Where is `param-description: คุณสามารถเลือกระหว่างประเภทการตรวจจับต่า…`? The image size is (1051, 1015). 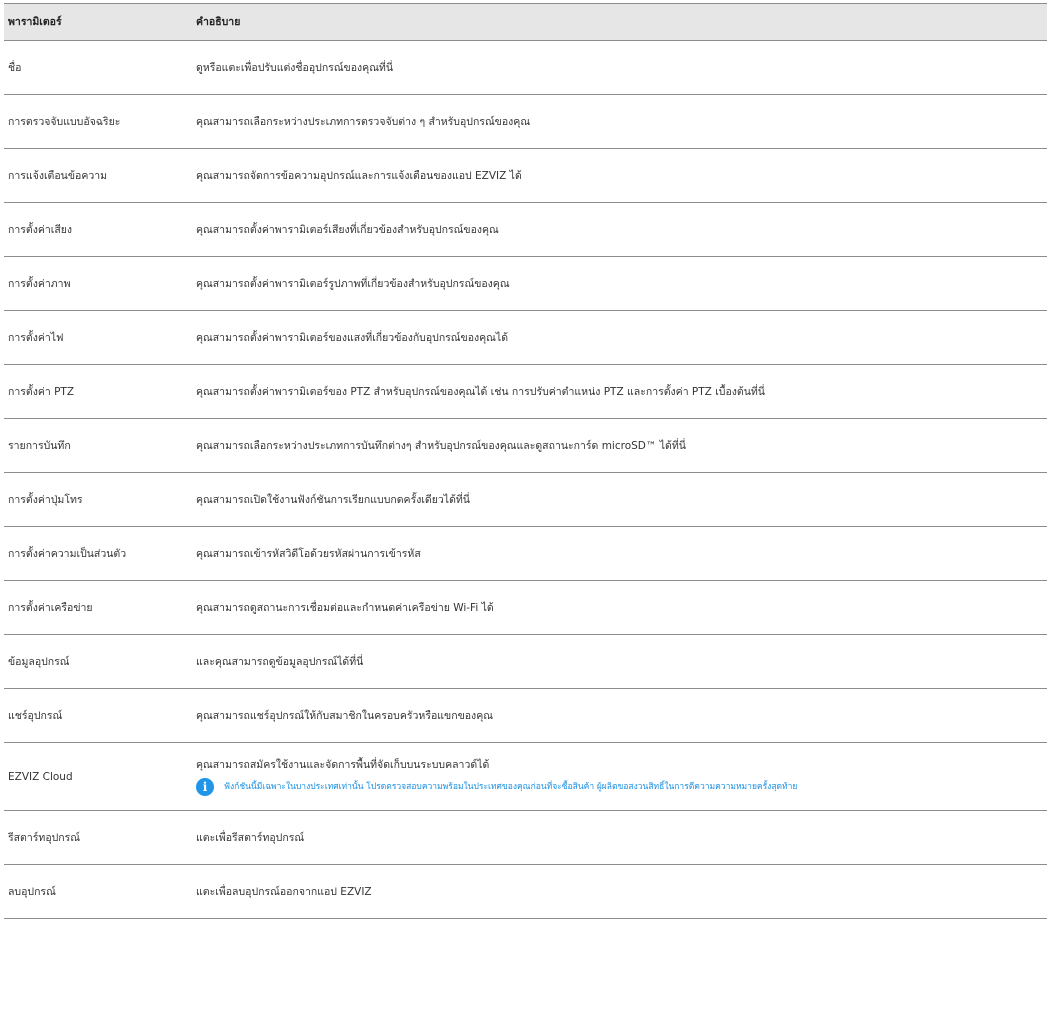 param-description: คุณสามารถเลือกระหว่างประเภทการตรวจจับต่า… is located at coordinates (363, 121).